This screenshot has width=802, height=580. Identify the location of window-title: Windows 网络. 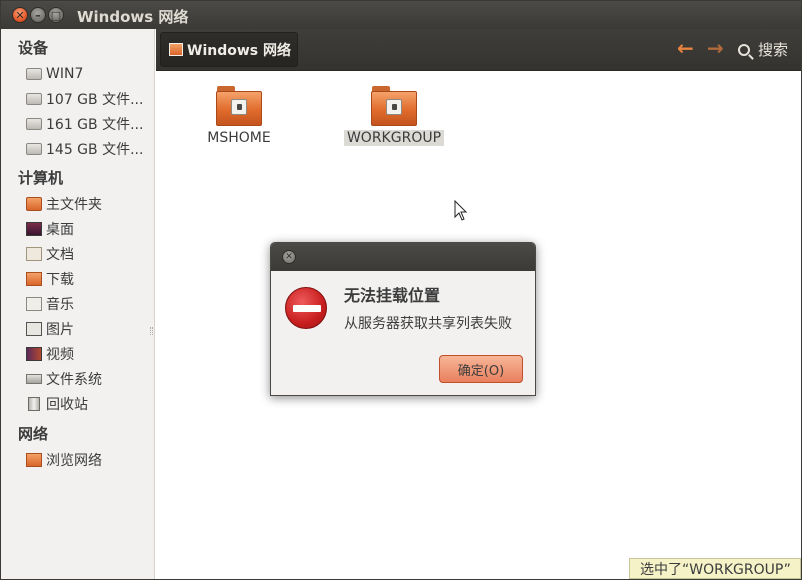
(133, 17).